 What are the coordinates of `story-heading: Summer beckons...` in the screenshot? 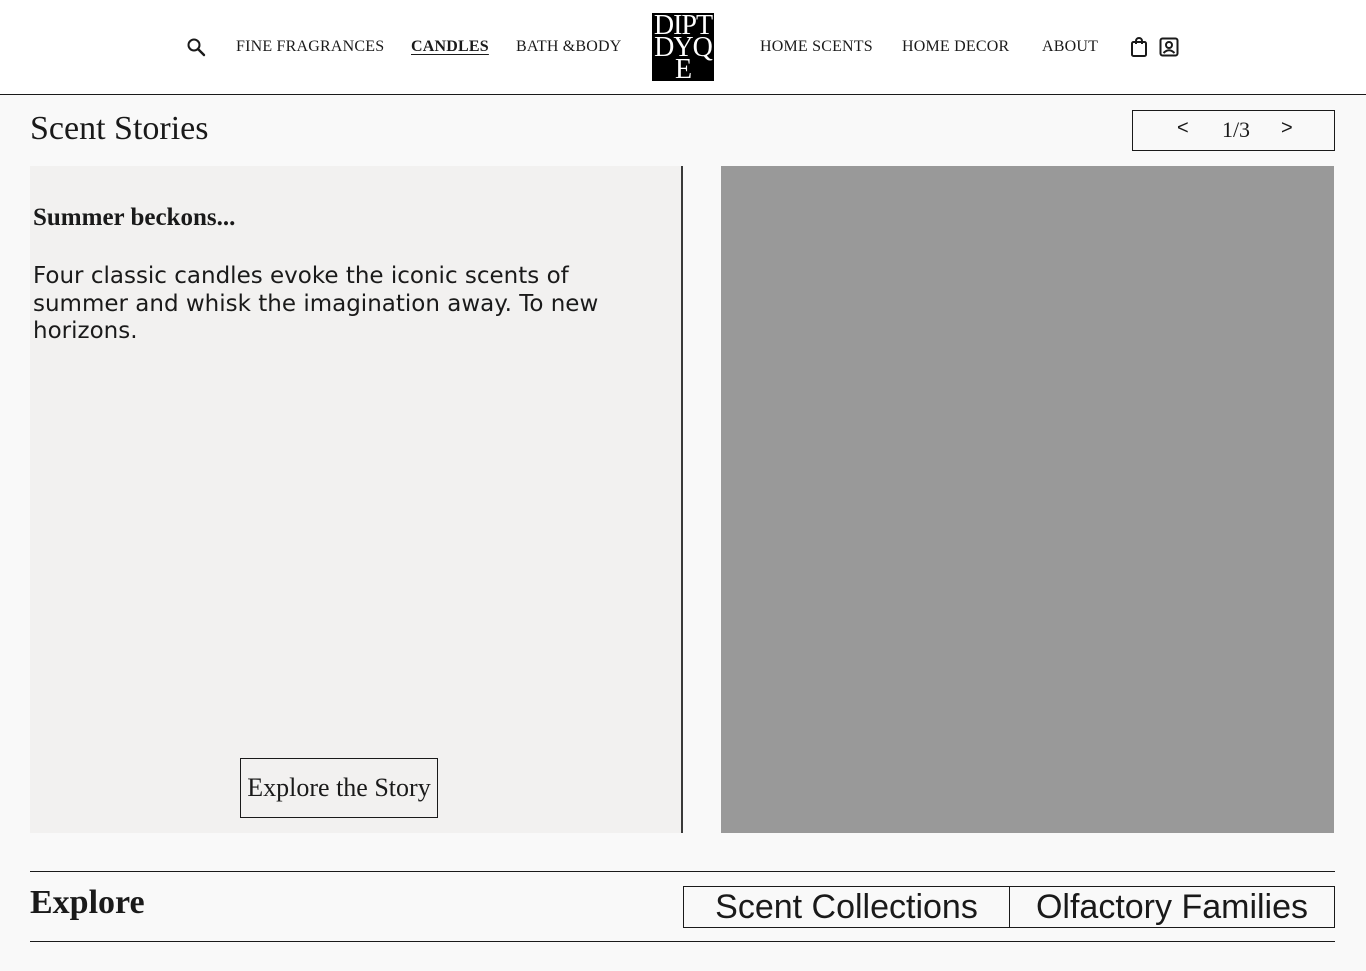 It's located at (134, 217).